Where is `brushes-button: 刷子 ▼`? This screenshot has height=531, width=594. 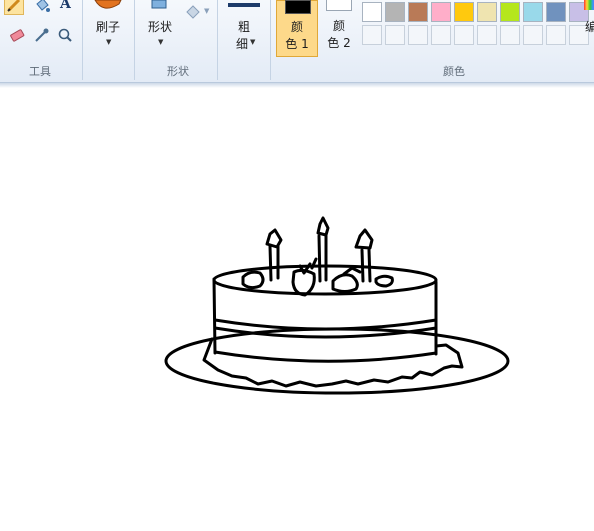 brushes-button: 刷子 ▼ is located at coordinates (108, 27).